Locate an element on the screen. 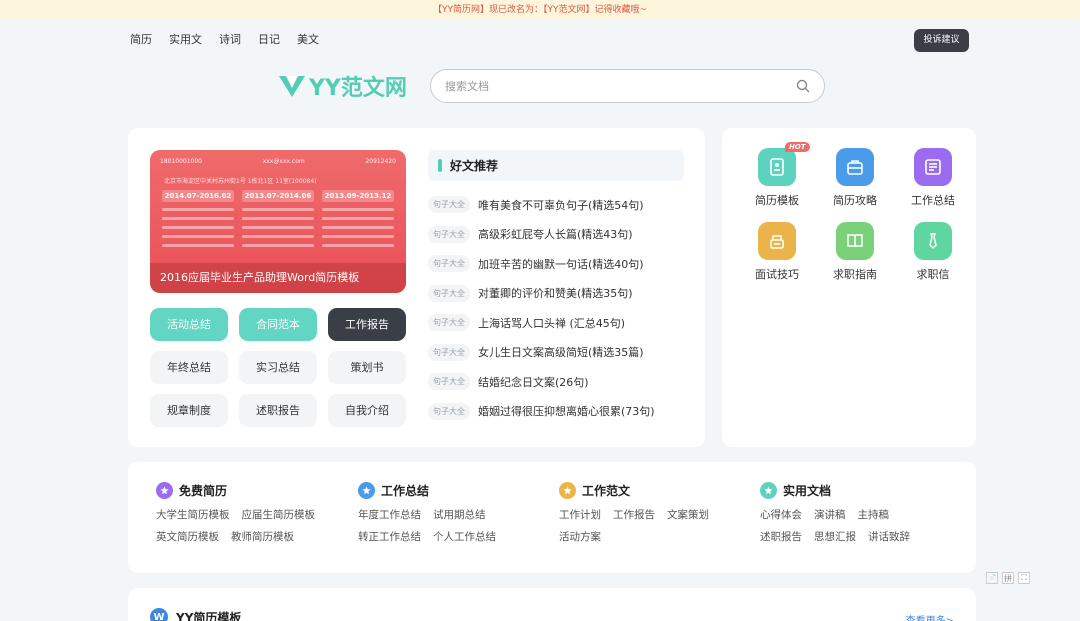 This screenshot has width=1080, height=621. pinyin-icon: 拼 is located at coordinates (1008, 578).